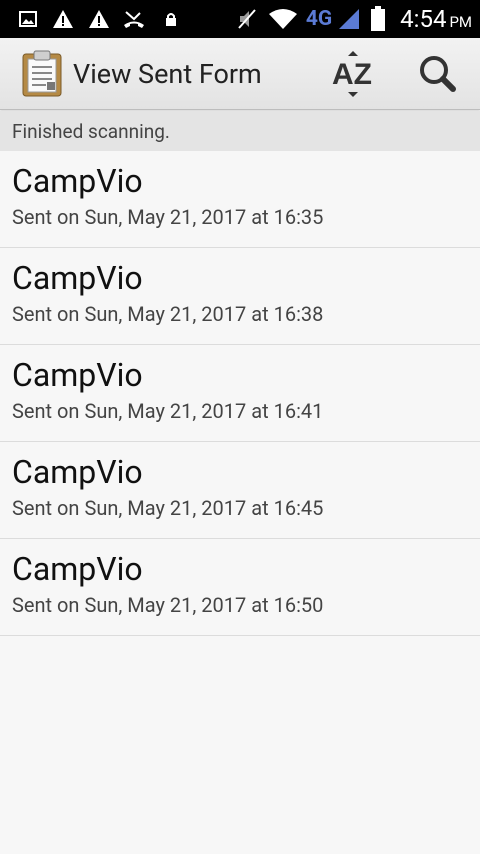 This screenshot has width=480, height=854. Describe the element at coordinates (168, 605) in the screenshot. I see `form-sent-date: Sent on Sun, May 21, 2017 at 16:50` at that location.